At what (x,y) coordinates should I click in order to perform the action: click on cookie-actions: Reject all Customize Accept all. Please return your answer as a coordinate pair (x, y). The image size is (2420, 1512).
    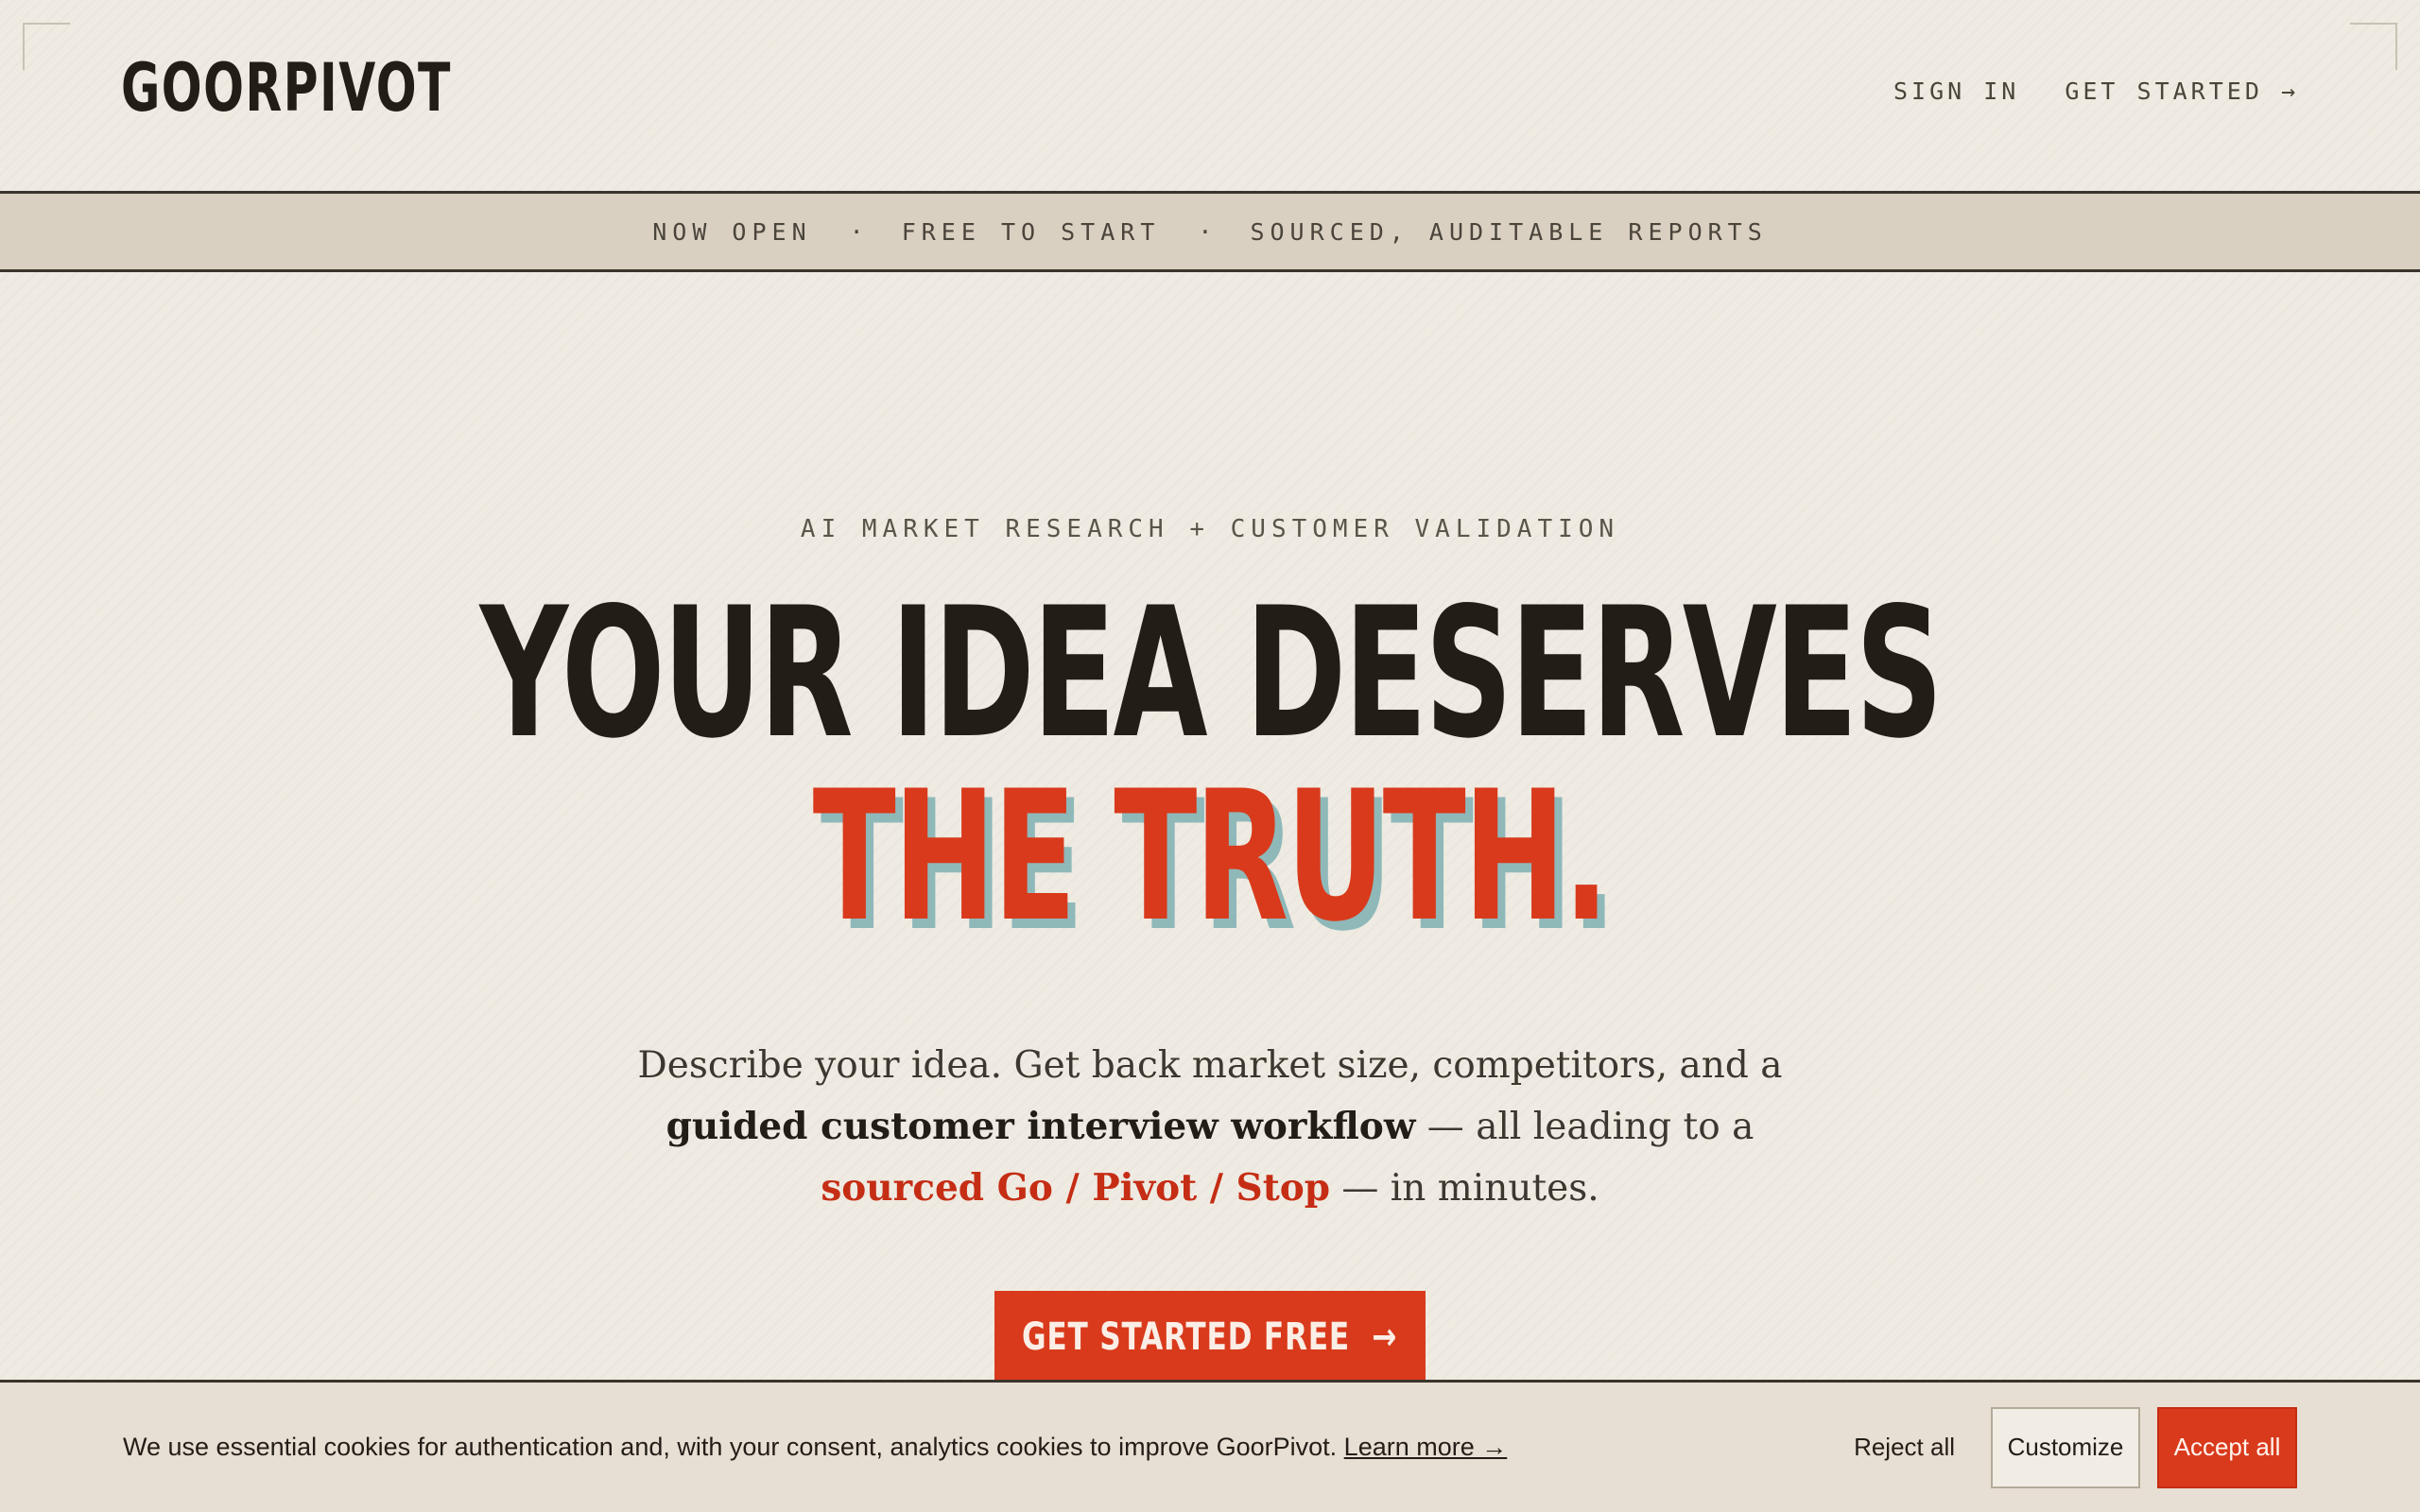
    Looking at the image, I should click on (2066, 1447).